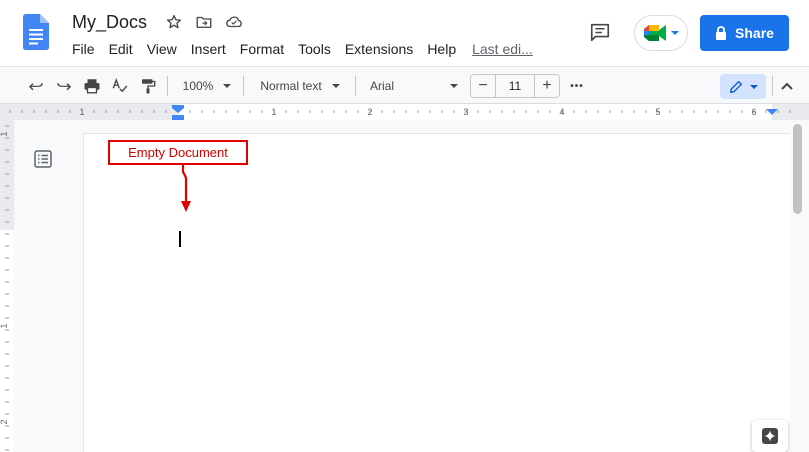  Describe the element at coordinates (148, 86) in the screenshot. I see `paint-format-icon` at that location.